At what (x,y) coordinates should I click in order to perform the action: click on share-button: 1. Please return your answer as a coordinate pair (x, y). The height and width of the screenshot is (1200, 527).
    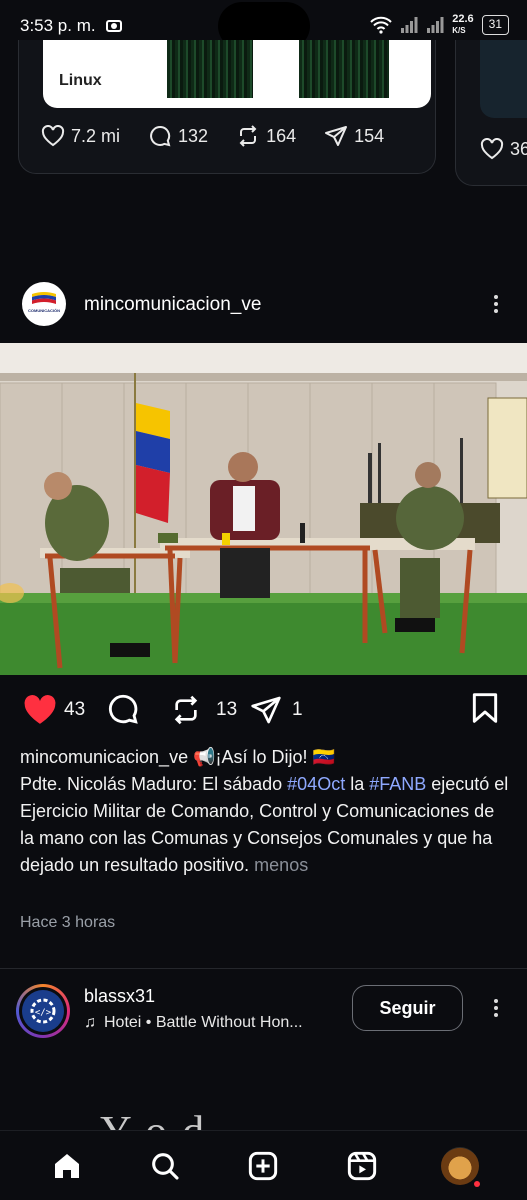
    Looking at the image, I should click on (276, 710).